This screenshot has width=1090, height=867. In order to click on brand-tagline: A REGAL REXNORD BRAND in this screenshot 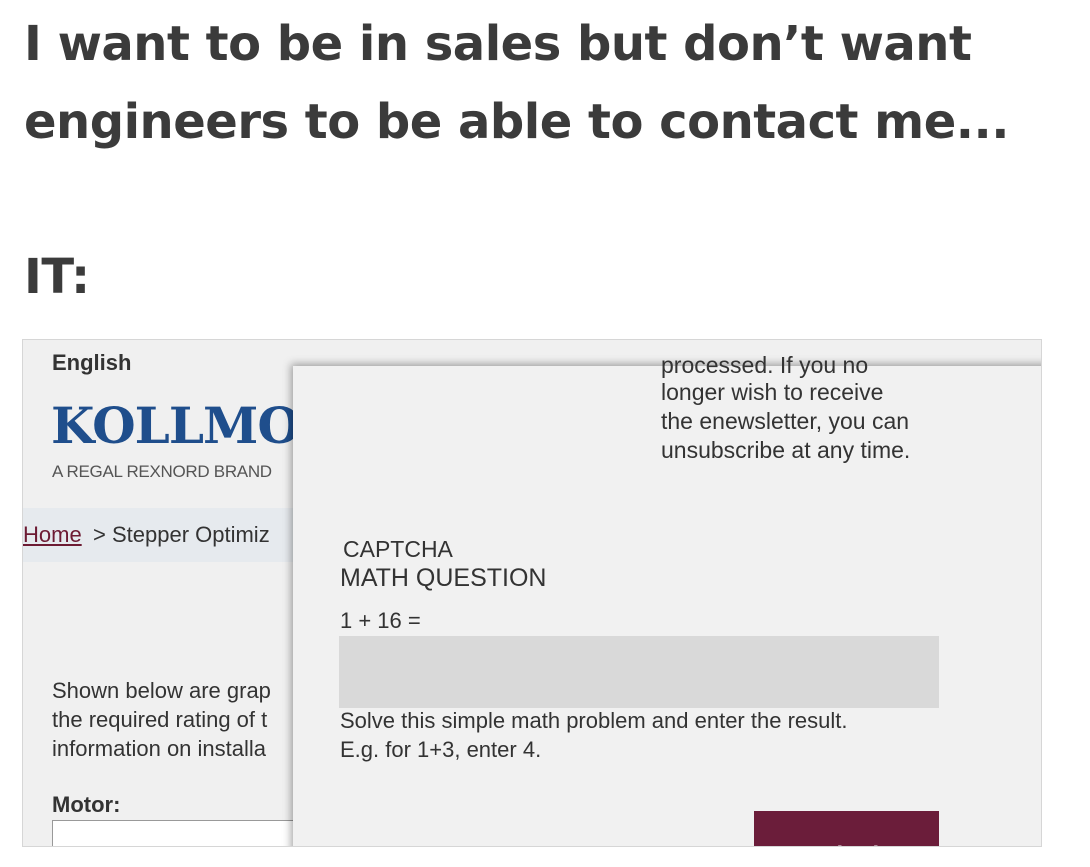, I will do `click(162, 471)`.